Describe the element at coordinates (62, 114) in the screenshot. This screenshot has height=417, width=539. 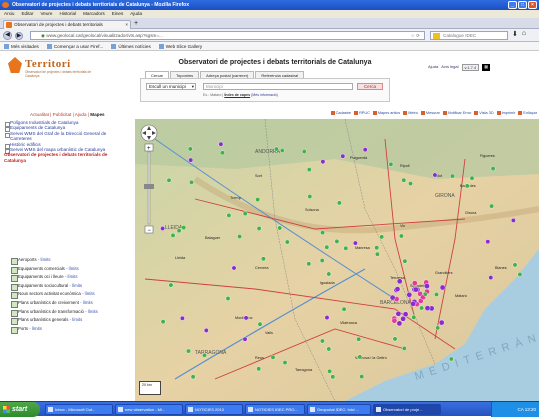
I see `nav-advertising: Publicitat` at that location.